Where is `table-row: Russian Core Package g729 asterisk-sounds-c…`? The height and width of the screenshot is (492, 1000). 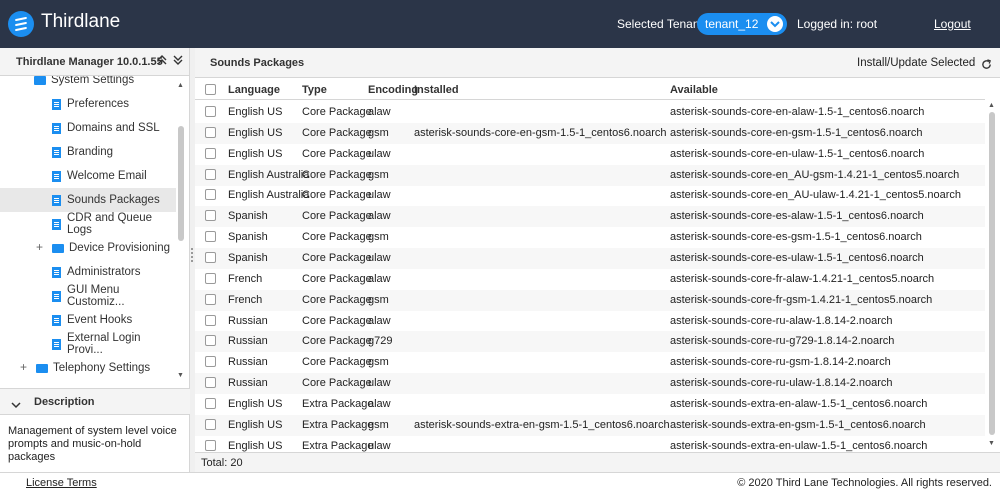 table-row: Russian Core Package g729 asterisk-sounds-c… is located at coordinates (590, 342).